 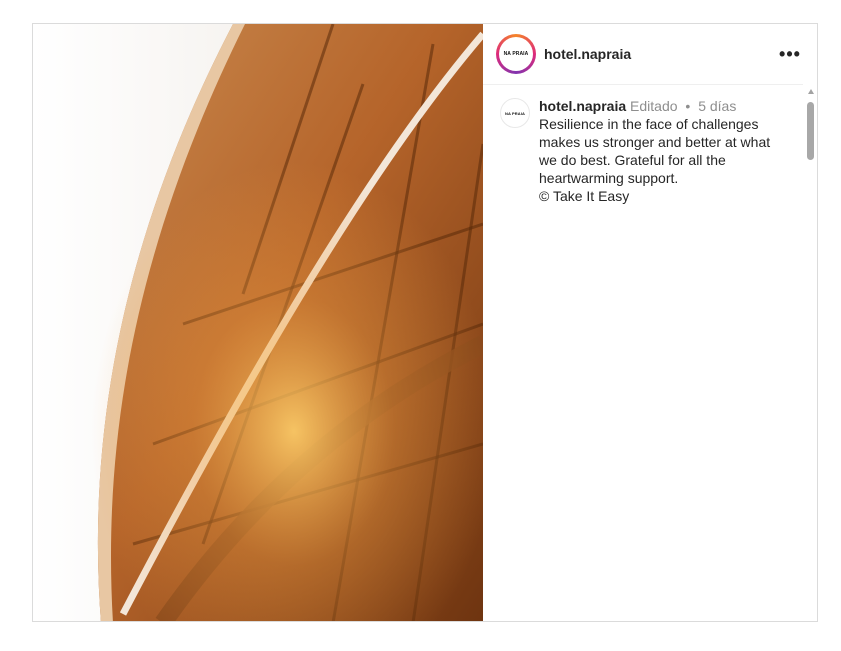 What do you see at coordinates (654, 106) in the screenshot?
I see `edited-label: Editado` at bounding box center [654, 106].